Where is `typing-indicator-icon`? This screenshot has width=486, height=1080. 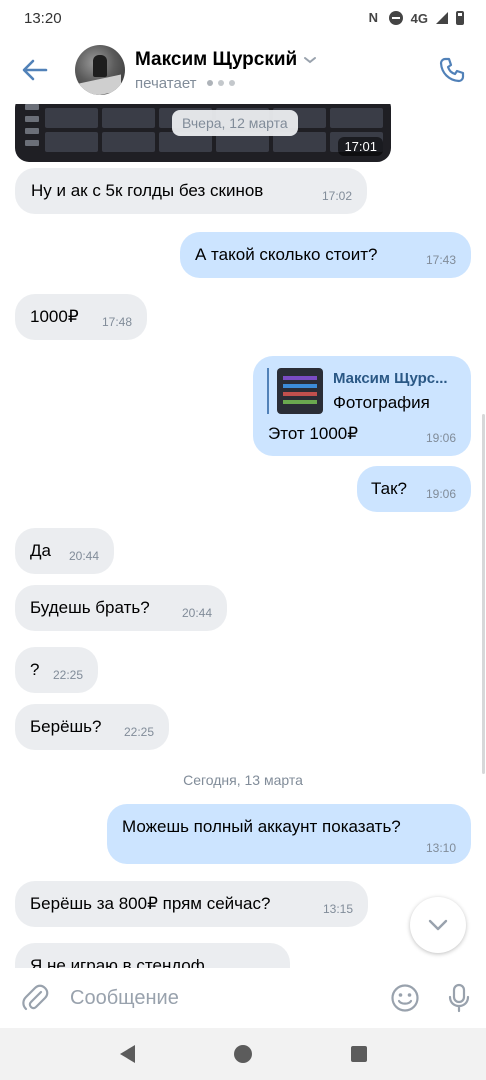
typing-indicator-icon is located at coordinates (220, 83).